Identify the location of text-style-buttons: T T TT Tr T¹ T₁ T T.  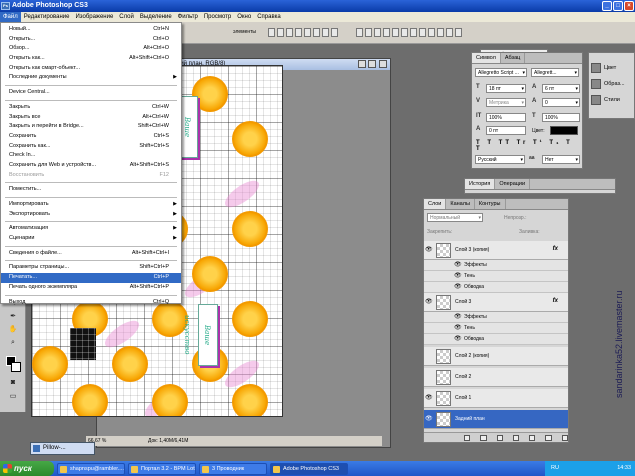
(528, 146).